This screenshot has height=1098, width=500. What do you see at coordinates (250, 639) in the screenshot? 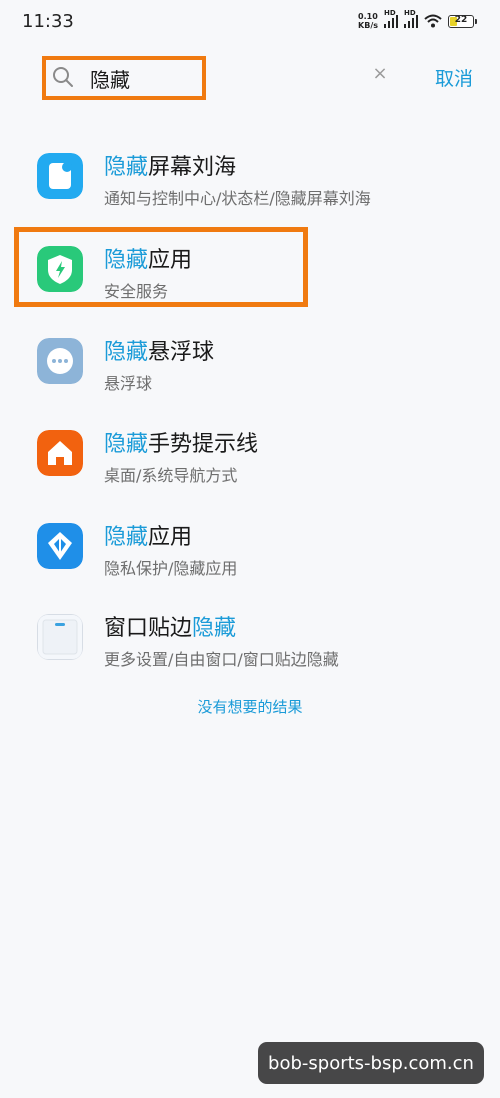
I see `result-item-window-edge-hide: 窗口贴边隐藏 更多设置/自由窗口/窗口贴边隐藏` at bounding box center [250, 639].